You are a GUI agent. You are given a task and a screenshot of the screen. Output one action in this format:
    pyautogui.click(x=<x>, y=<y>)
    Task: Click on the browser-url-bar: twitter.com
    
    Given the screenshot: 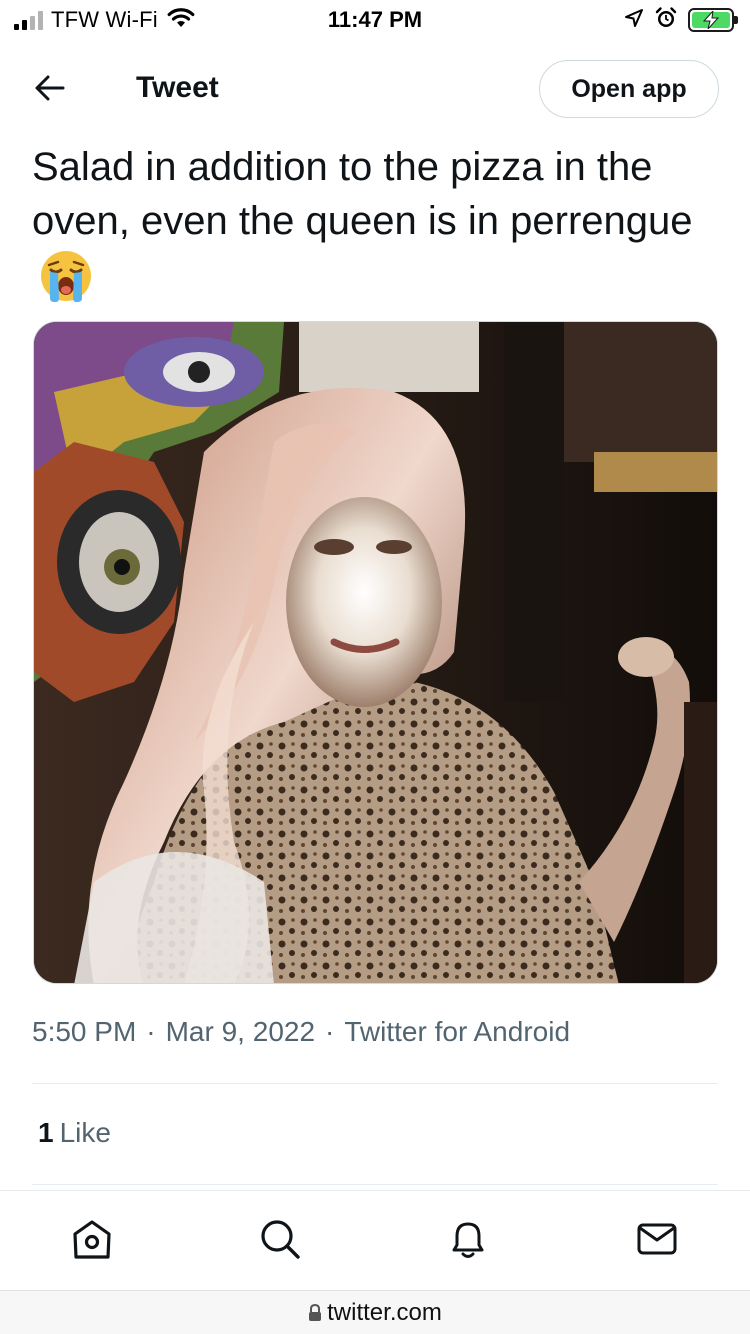 What is the action you would take?
    pyautogui.click(x=375, y=1312)
    